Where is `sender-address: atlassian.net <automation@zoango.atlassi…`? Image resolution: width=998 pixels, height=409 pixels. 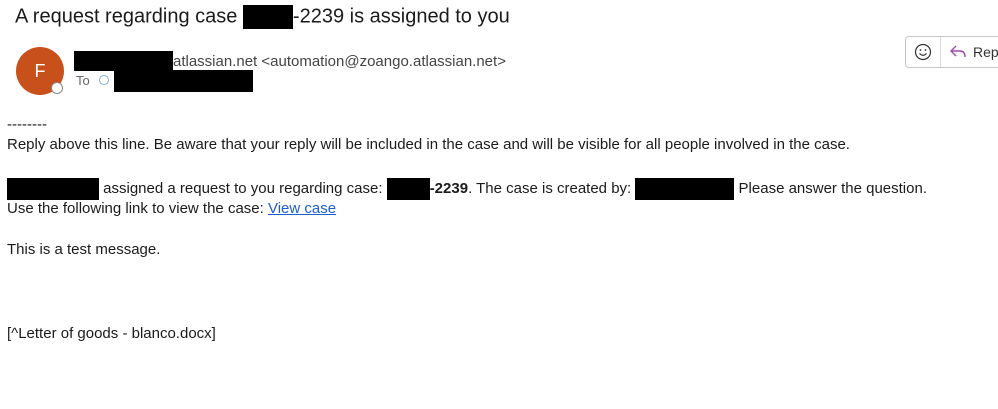 sender-address: atlassian.net <automation@zoango.atlassi… is located at coordinates (339, 61).